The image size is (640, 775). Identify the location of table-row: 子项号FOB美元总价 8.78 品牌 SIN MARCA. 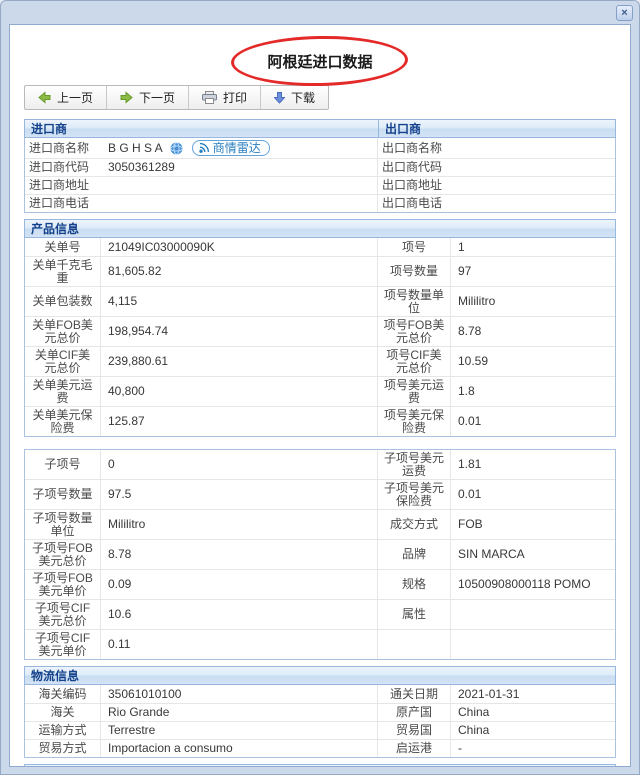
(320, 554).